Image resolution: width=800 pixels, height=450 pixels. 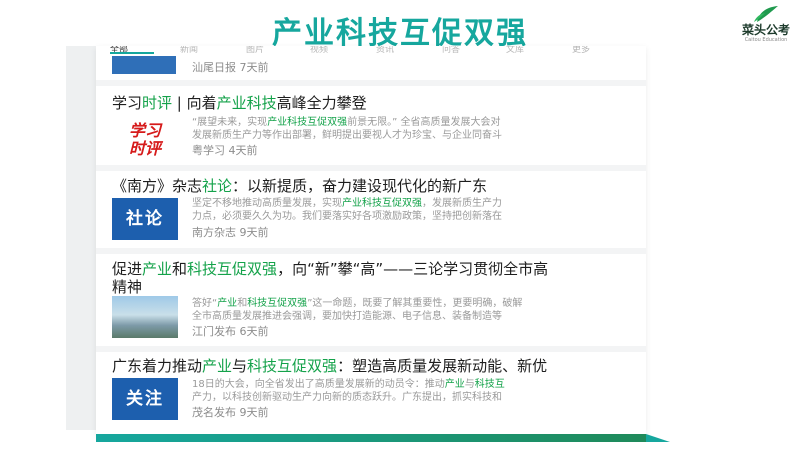 I want to click on title-text: 和, so click(x=180, y=269).